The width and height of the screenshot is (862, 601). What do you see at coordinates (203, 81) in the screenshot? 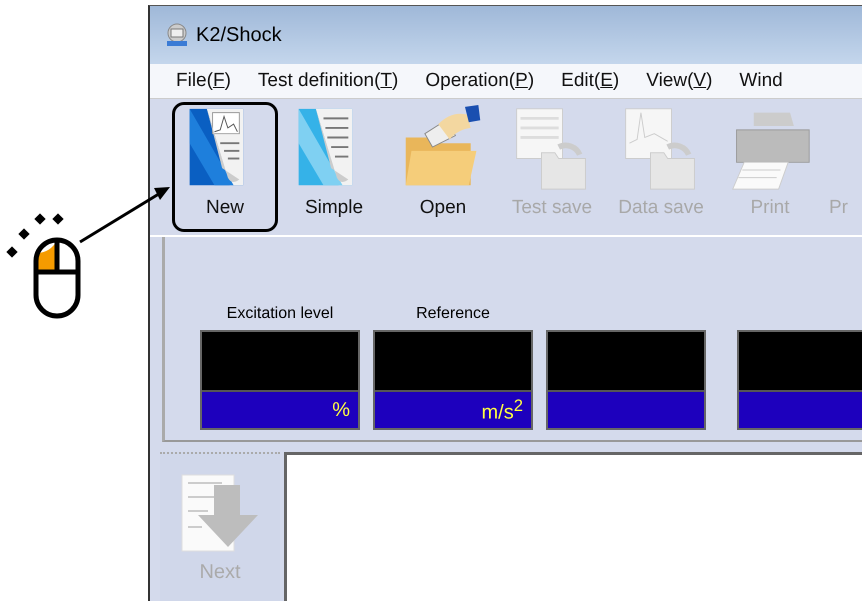
I see `menu-item: File(F)` at bounding box center [203, 81].